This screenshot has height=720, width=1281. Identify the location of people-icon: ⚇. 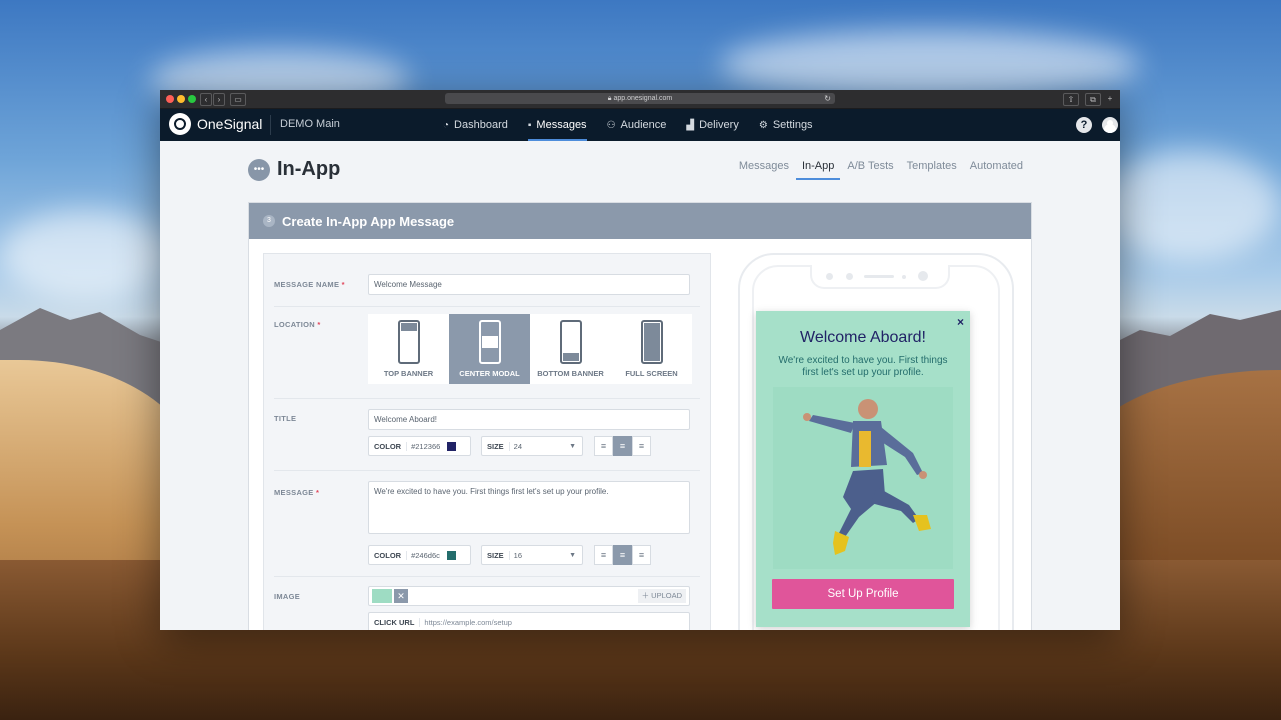
(611, 125).